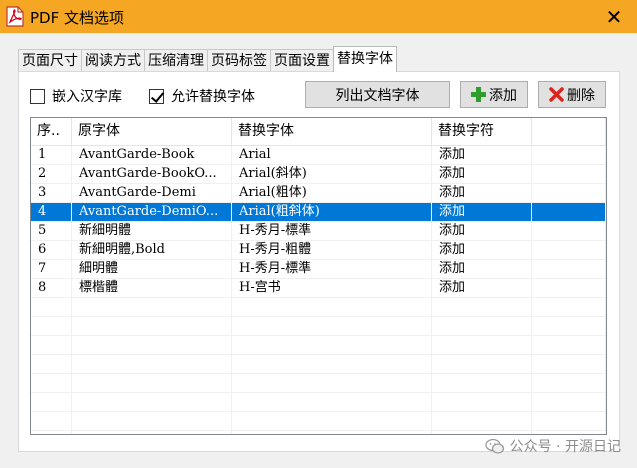 The height and width of the screenshot is (468, 637). I want to click on embed-chinese-checkbox, so click(37, 96).